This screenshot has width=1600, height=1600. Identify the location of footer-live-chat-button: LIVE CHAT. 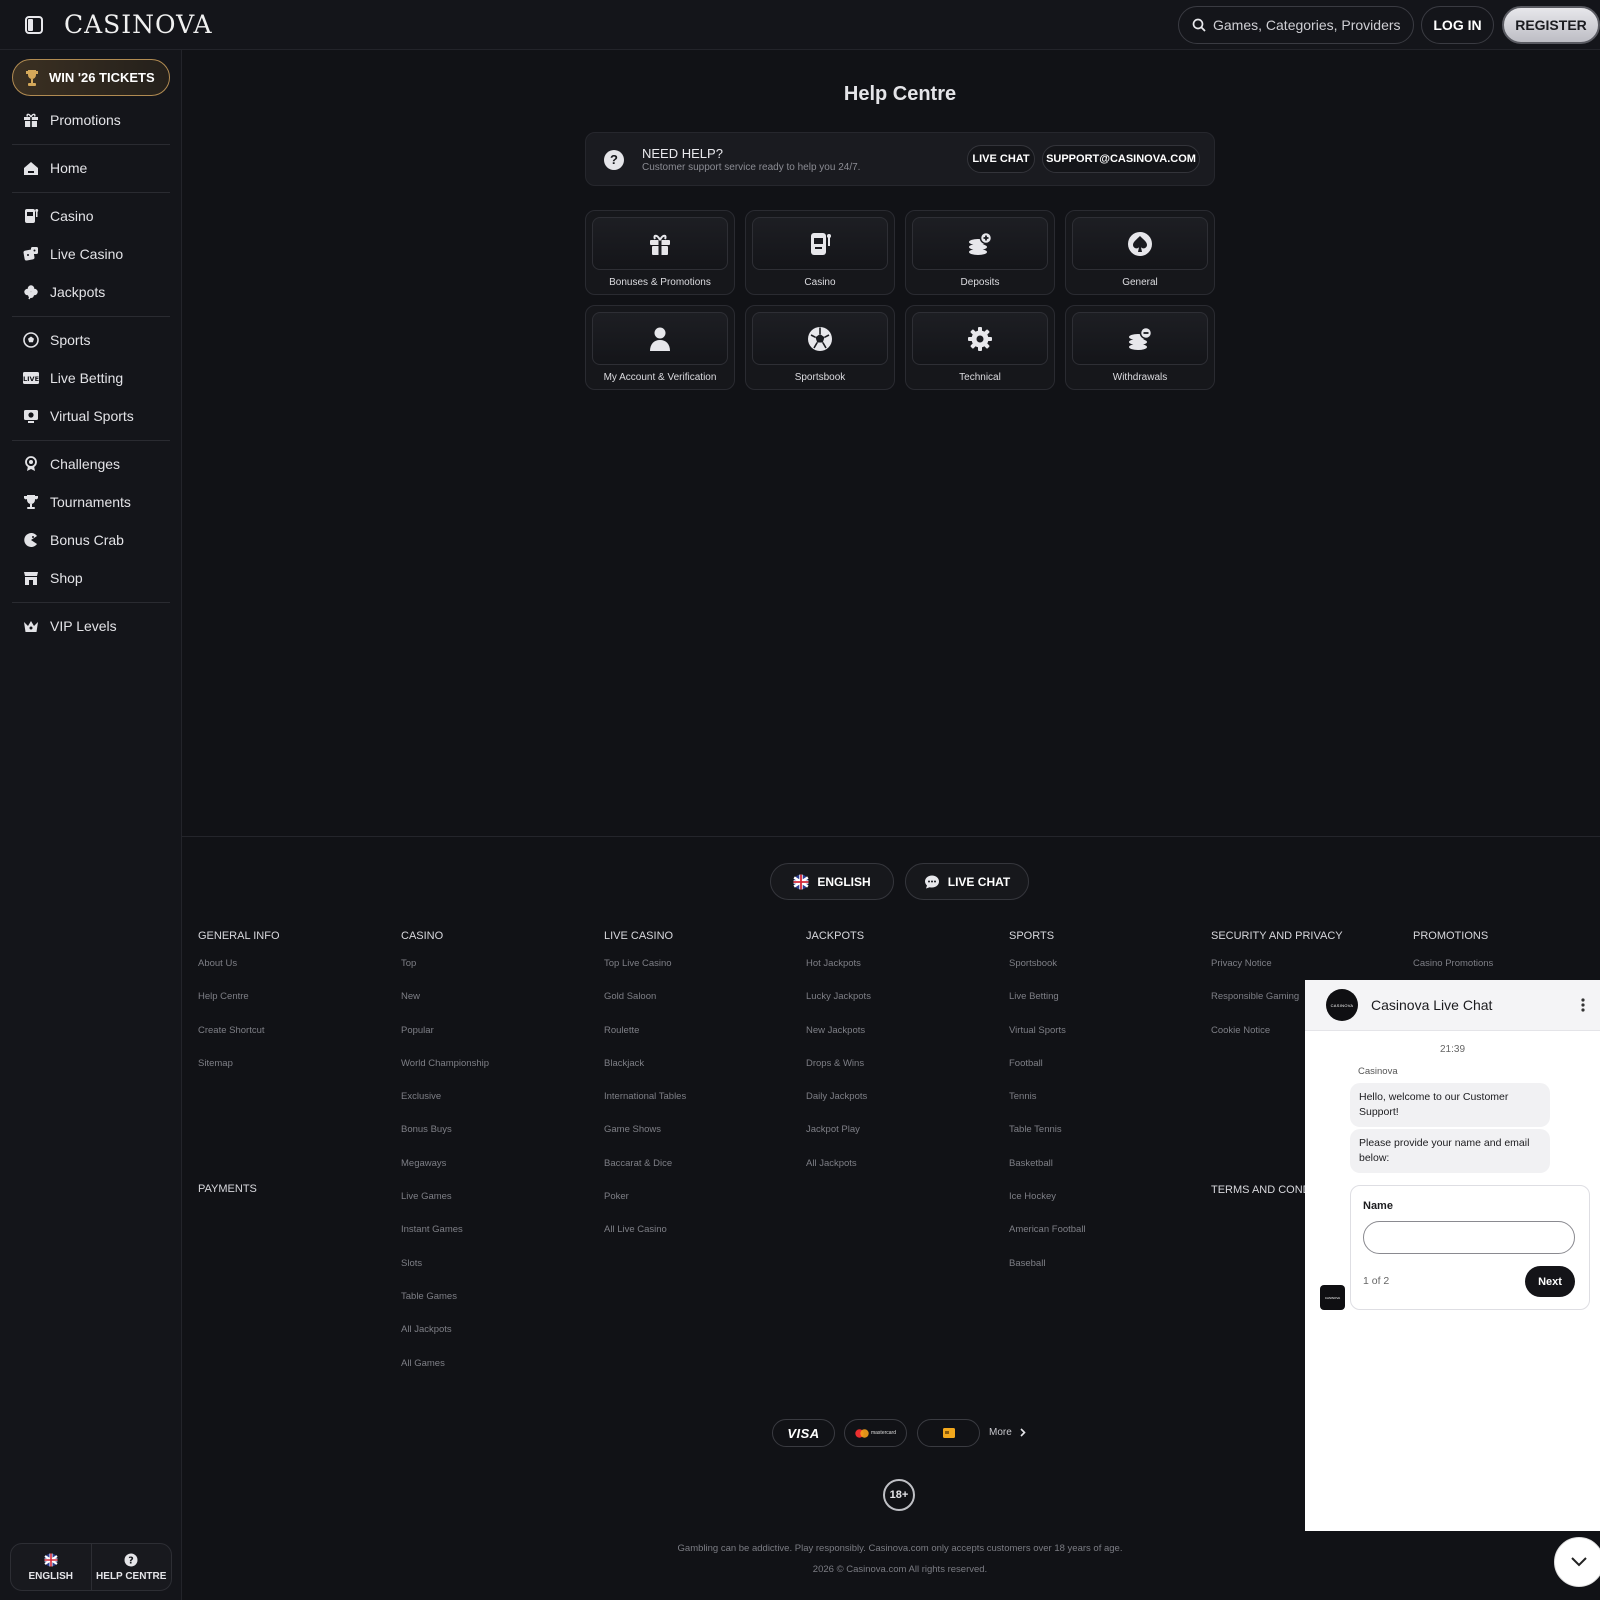
(967, 881).